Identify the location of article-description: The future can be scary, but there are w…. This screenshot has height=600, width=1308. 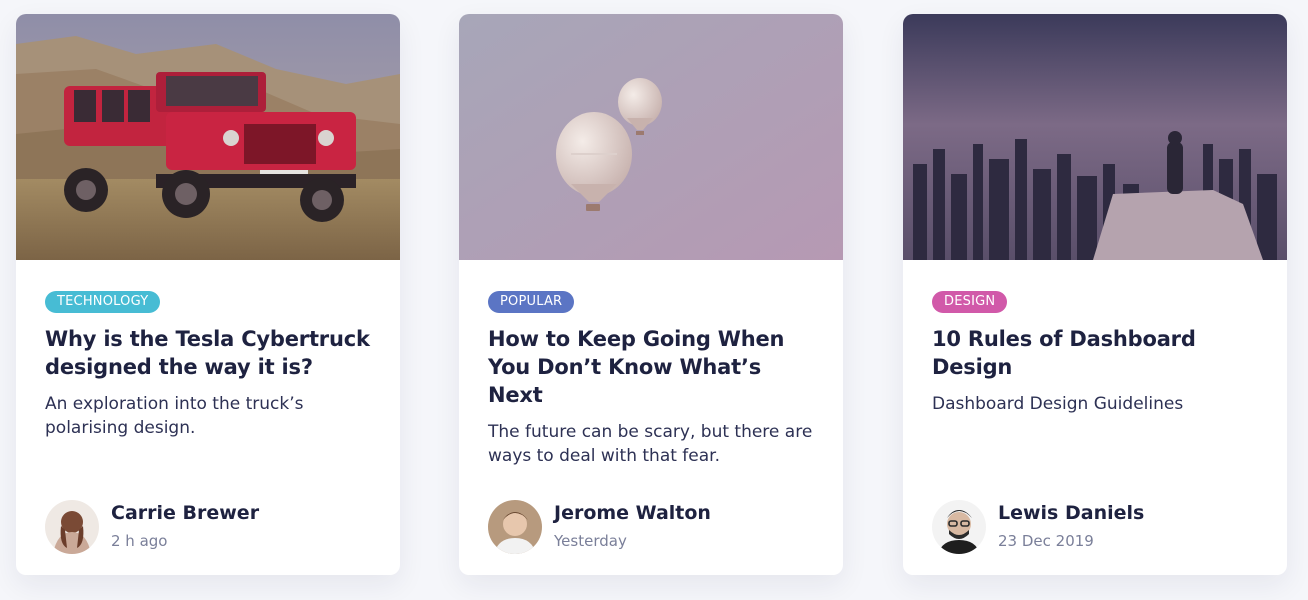
(650, 444).